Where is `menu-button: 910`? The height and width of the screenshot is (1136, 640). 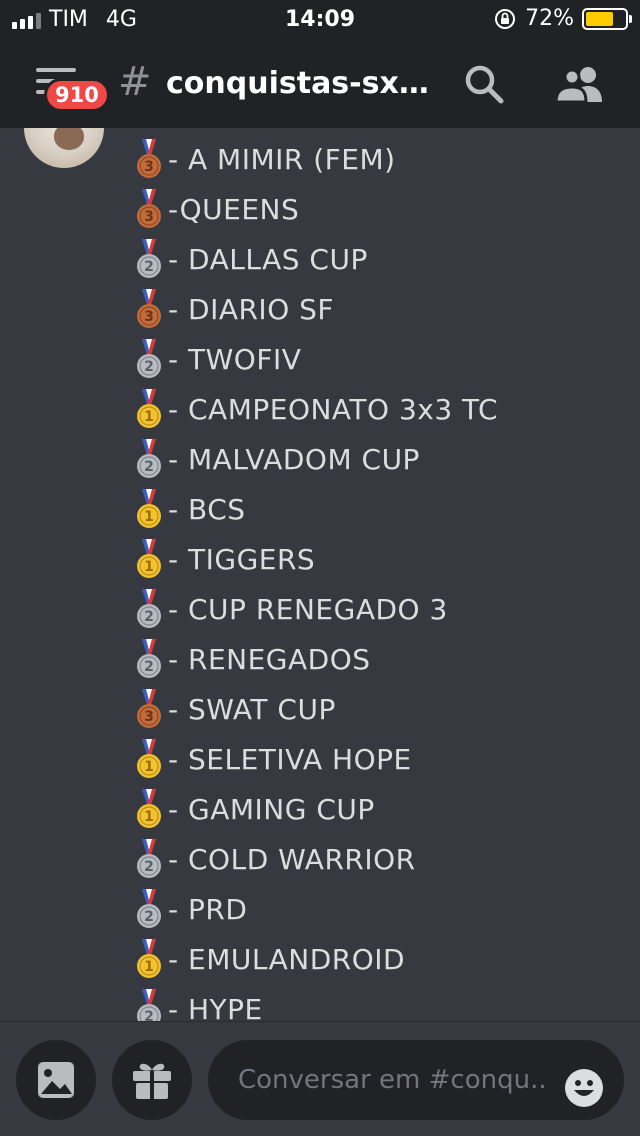
menu-button: 910 is located at coordinates (69, 84).